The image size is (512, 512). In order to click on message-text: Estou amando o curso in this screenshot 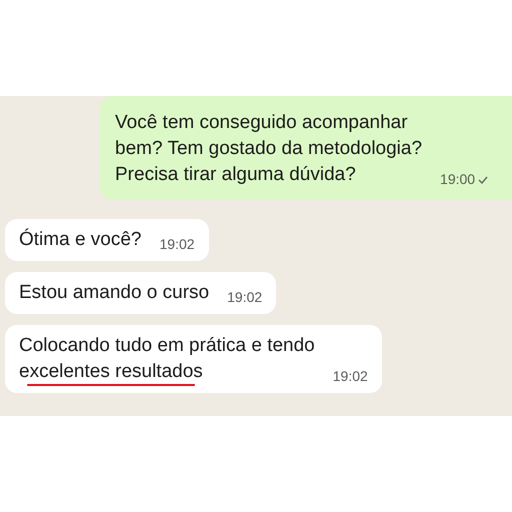, I will do `click(114, 293)`.